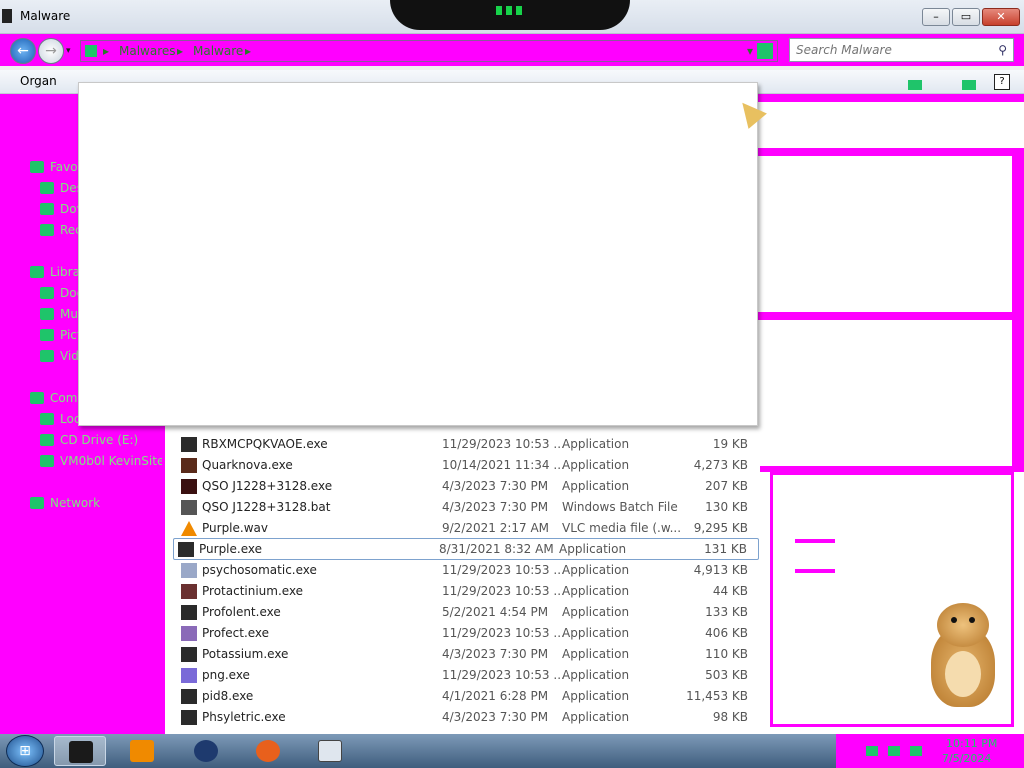 The height and width of the screenshot is (768, 1024). Describe the element at coordinates (891, 50) in the screenshot. I see `search-input` at that location.